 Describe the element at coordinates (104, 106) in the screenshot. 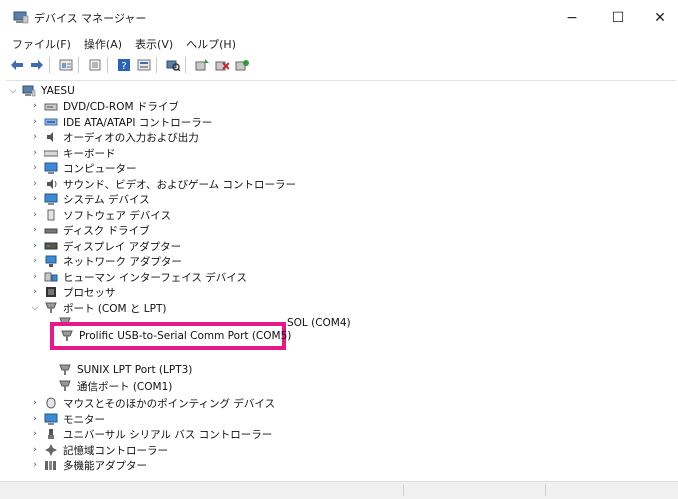

I see `tree-item: › DVD/CD-ROM ドライブ` at that location.